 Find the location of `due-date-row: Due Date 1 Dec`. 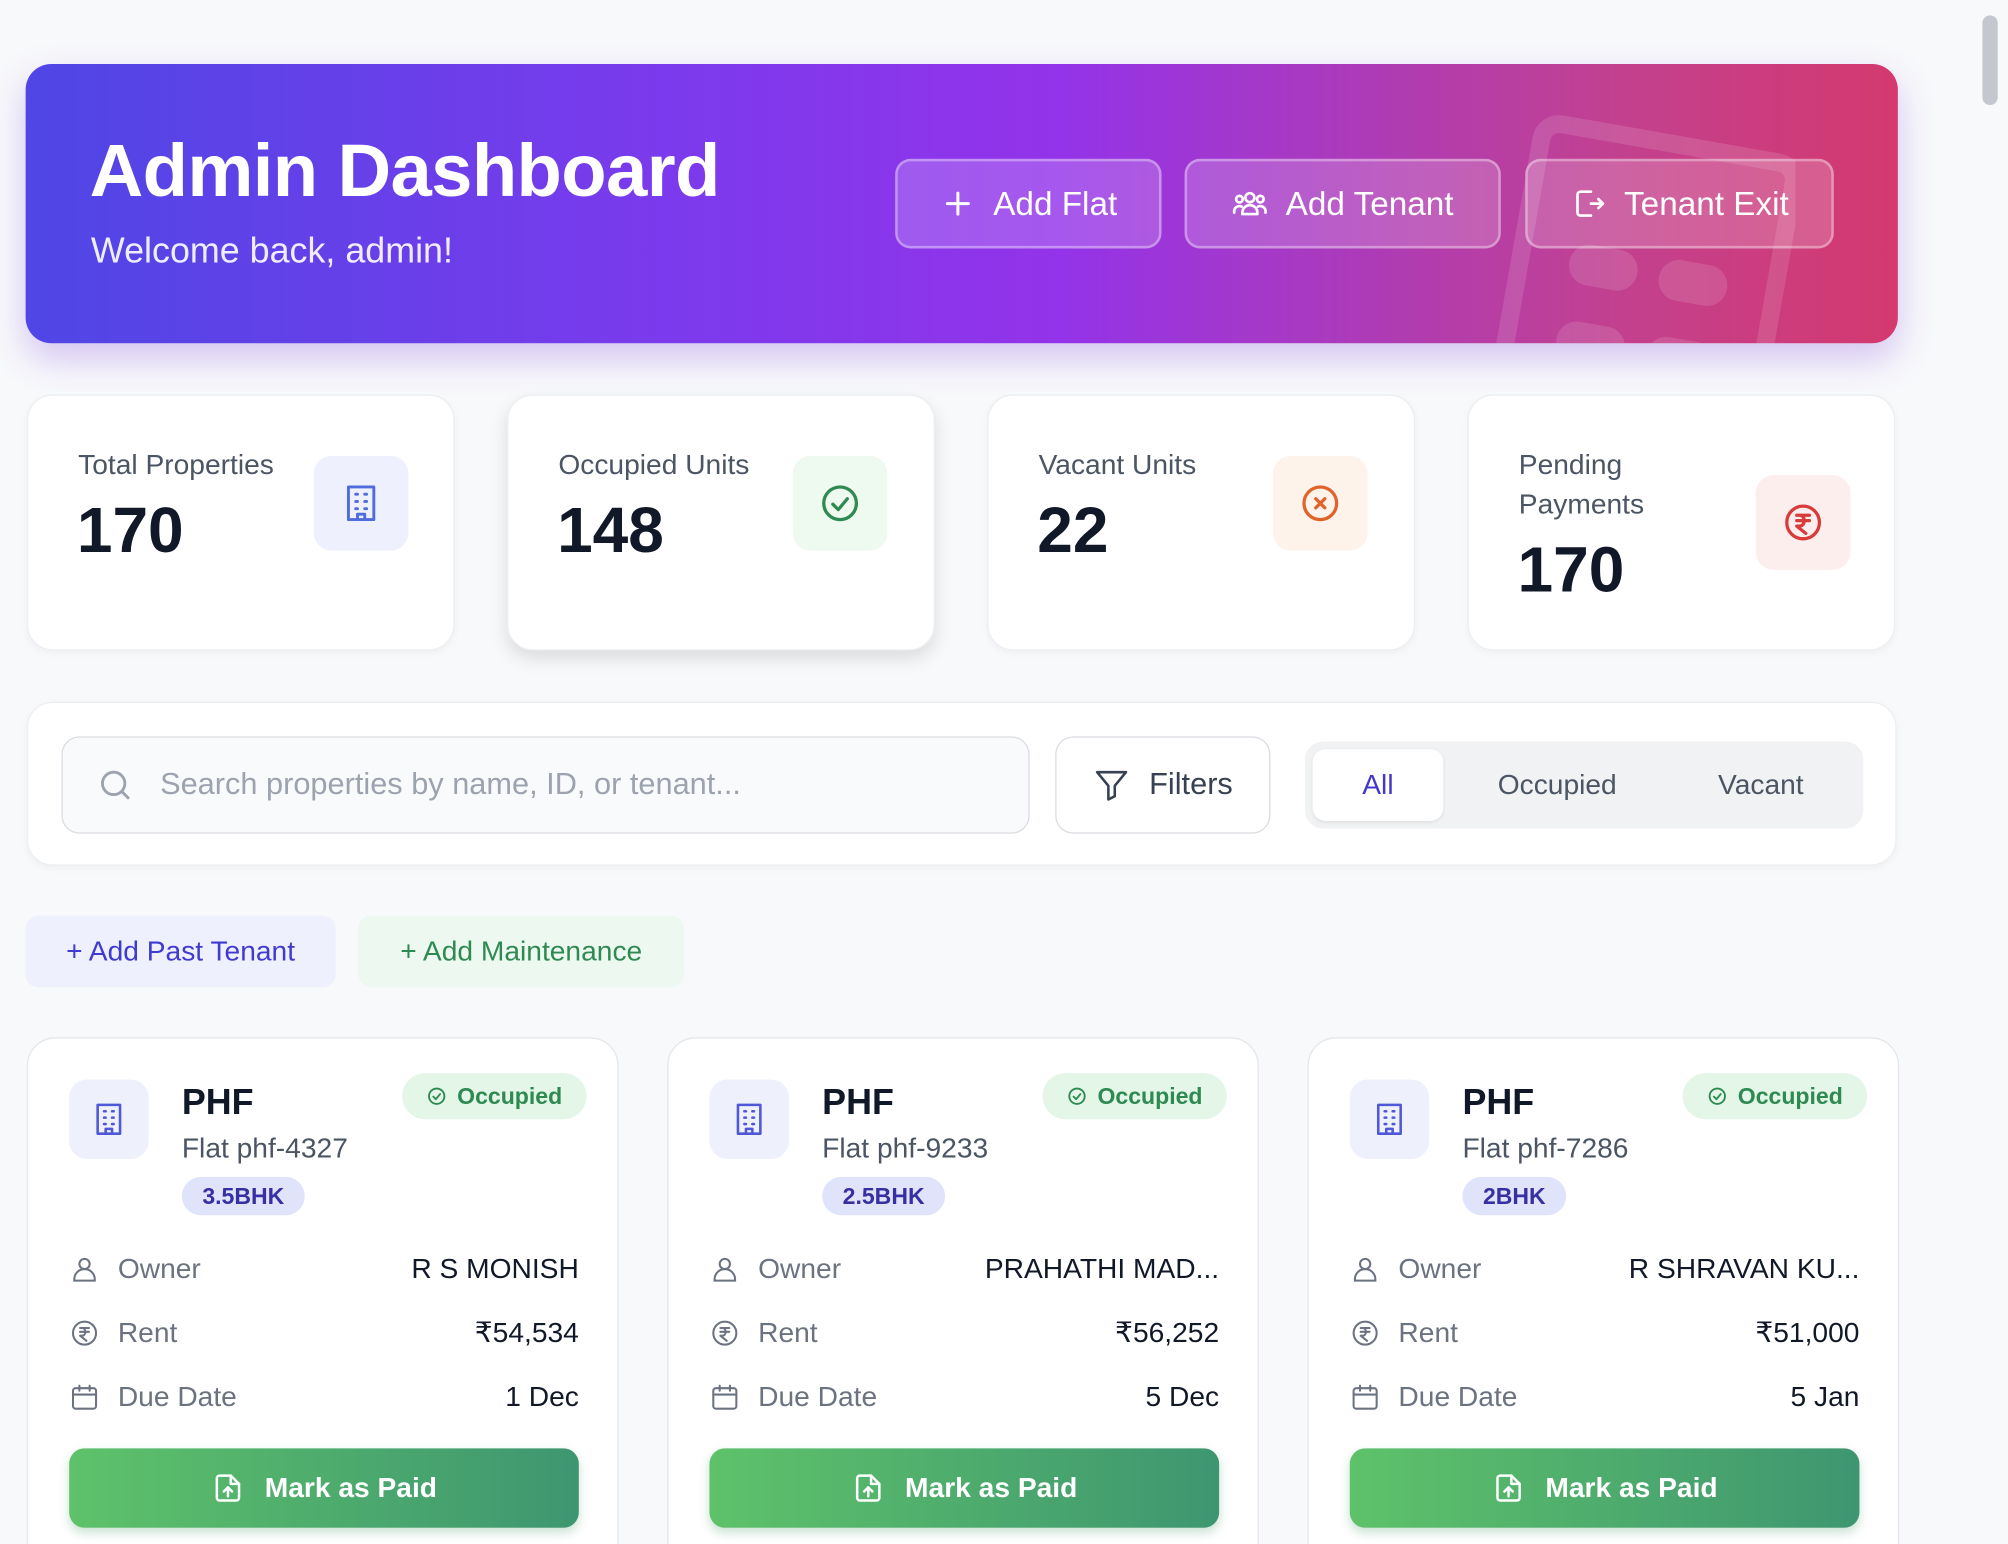

due-date-row: Due Date 1 Dec is located at coordinates (324, 1397).